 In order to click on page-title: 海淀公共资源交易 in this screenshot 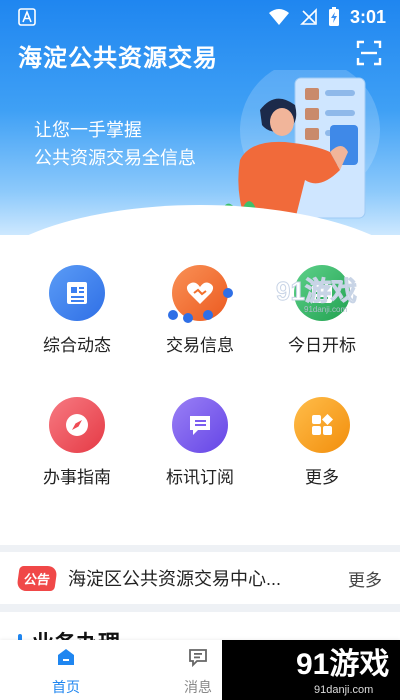, I will do `click(118, 58)`.